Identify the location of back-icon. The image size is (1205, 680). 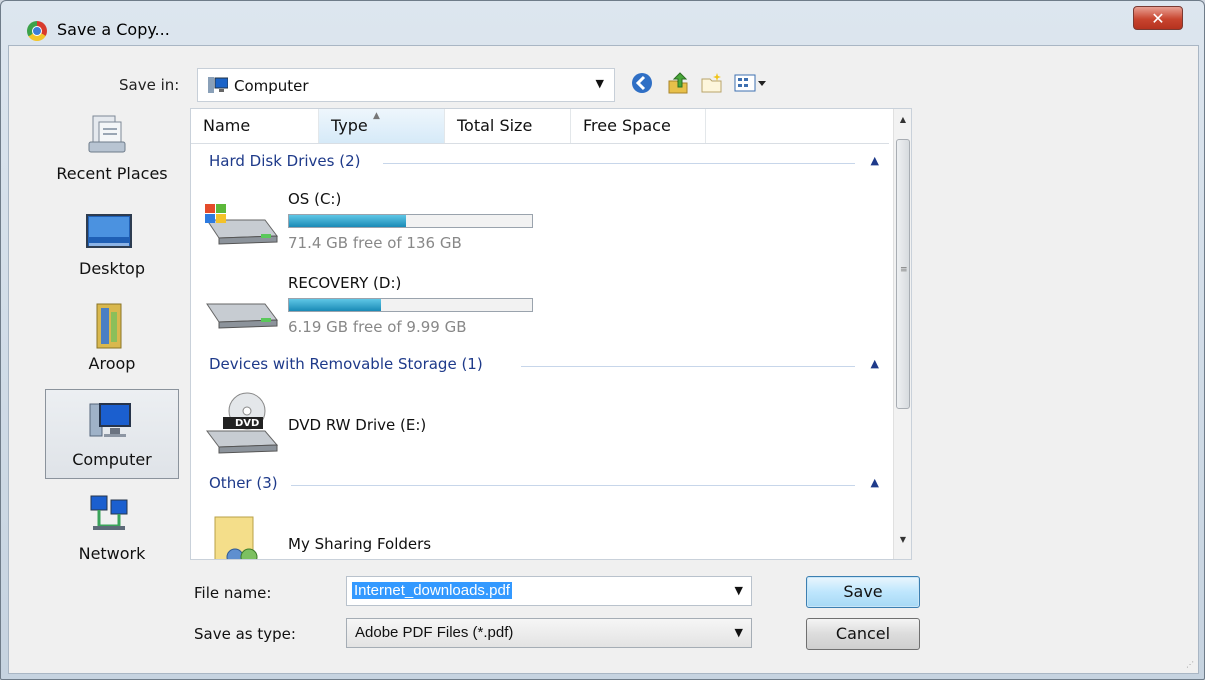
(642, 83).